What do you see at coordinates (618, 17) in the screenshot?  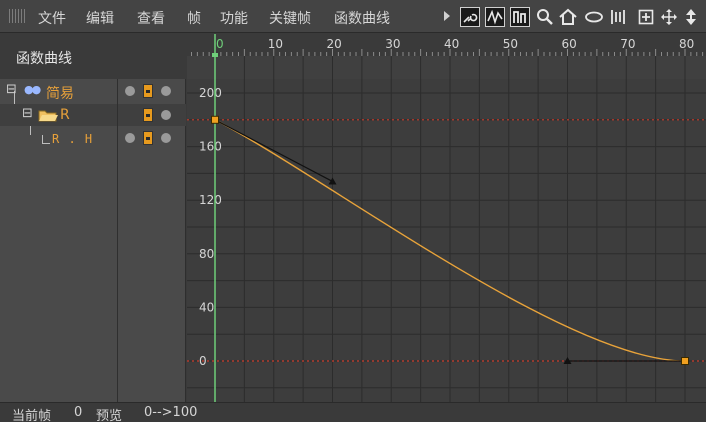 I see `fit-columns-icon` at bounding box center [618, 17].